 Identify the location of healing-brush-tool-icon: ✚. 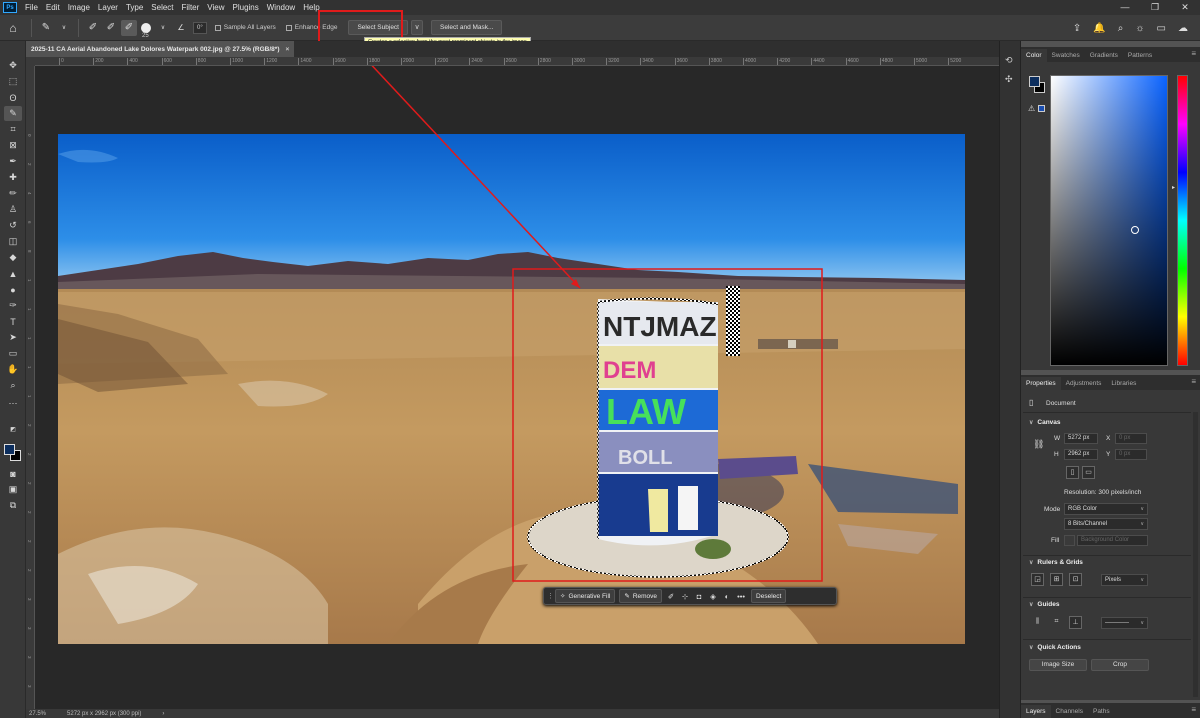
(13, 177).